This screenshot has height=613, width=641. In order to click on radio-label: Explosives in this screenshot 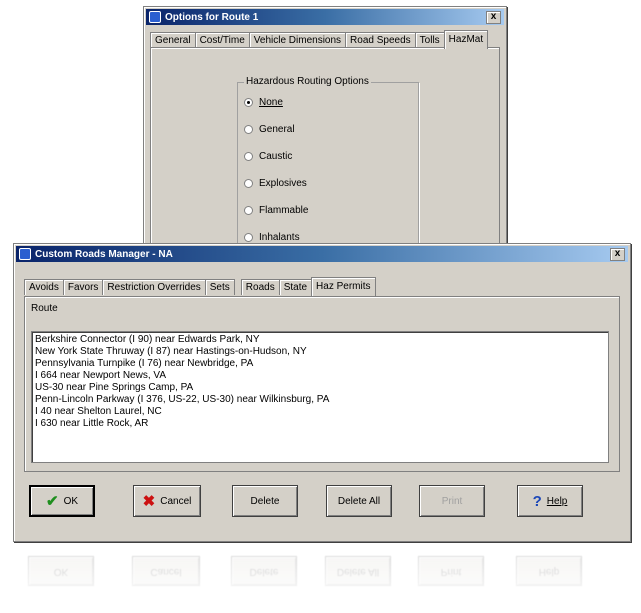, I will do `click(283, 183)`.